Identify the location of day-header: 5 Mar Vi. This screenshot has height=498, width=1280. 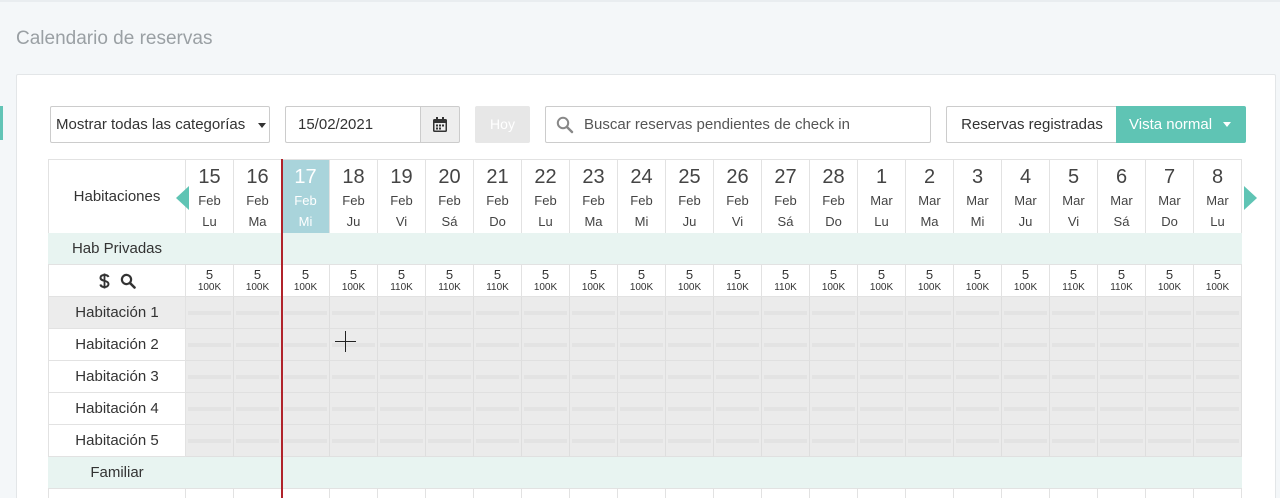
(1074, 197).